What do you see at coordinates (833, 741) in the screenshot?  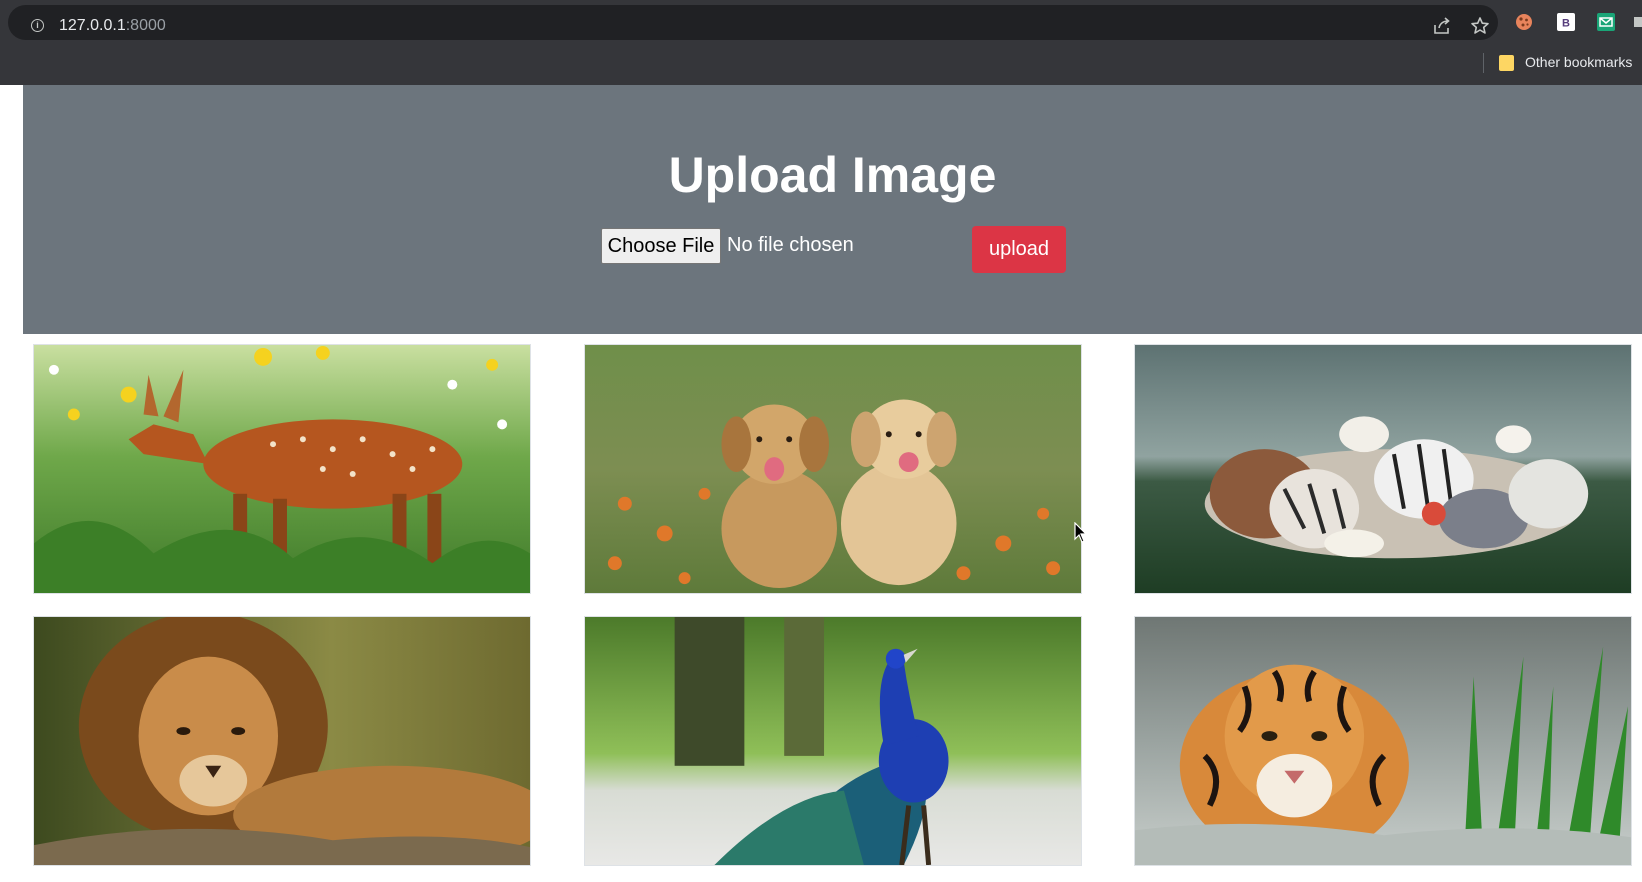 I see `gallery-image-peacock` at bounding box center [833, 741].